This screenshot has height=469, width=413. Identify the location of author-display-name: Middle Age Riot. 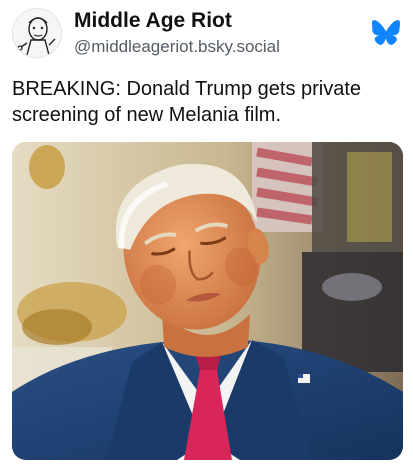
(153, 21).